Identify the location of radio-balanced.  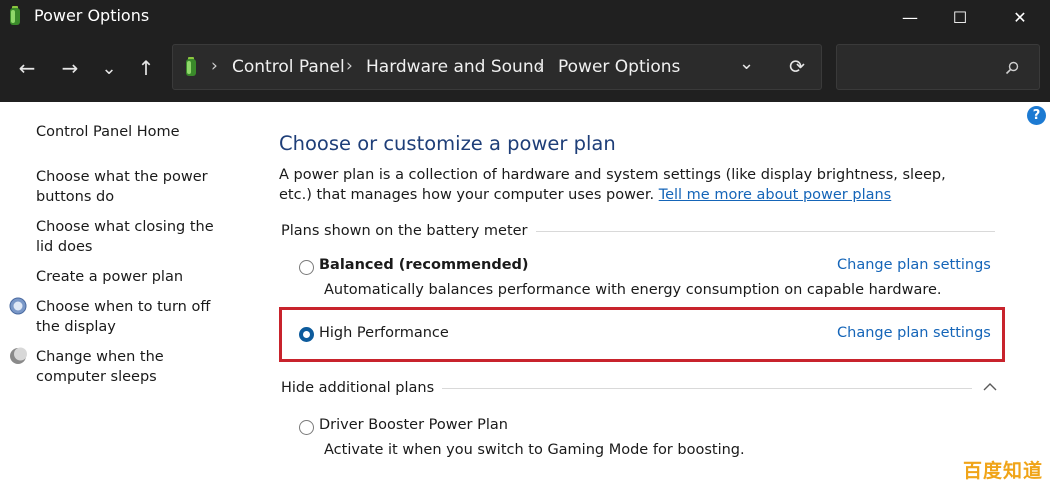
(306, 267).